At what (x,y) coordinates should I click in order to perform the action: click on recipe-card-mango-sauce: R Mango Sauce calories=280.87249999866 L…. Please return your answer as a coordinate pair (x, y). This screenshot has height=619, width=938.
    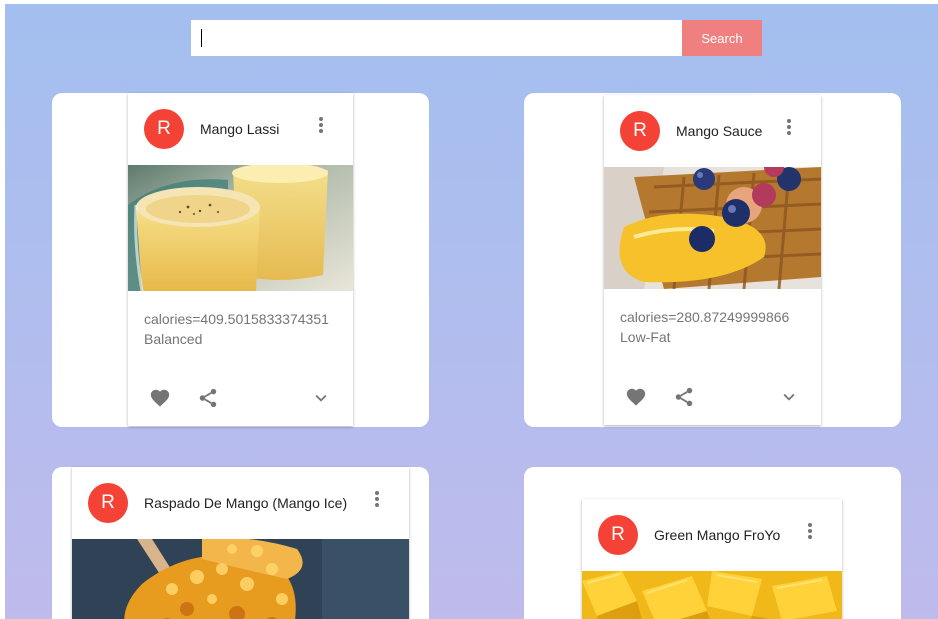
    Looking at the image, I should click on (712, 260).